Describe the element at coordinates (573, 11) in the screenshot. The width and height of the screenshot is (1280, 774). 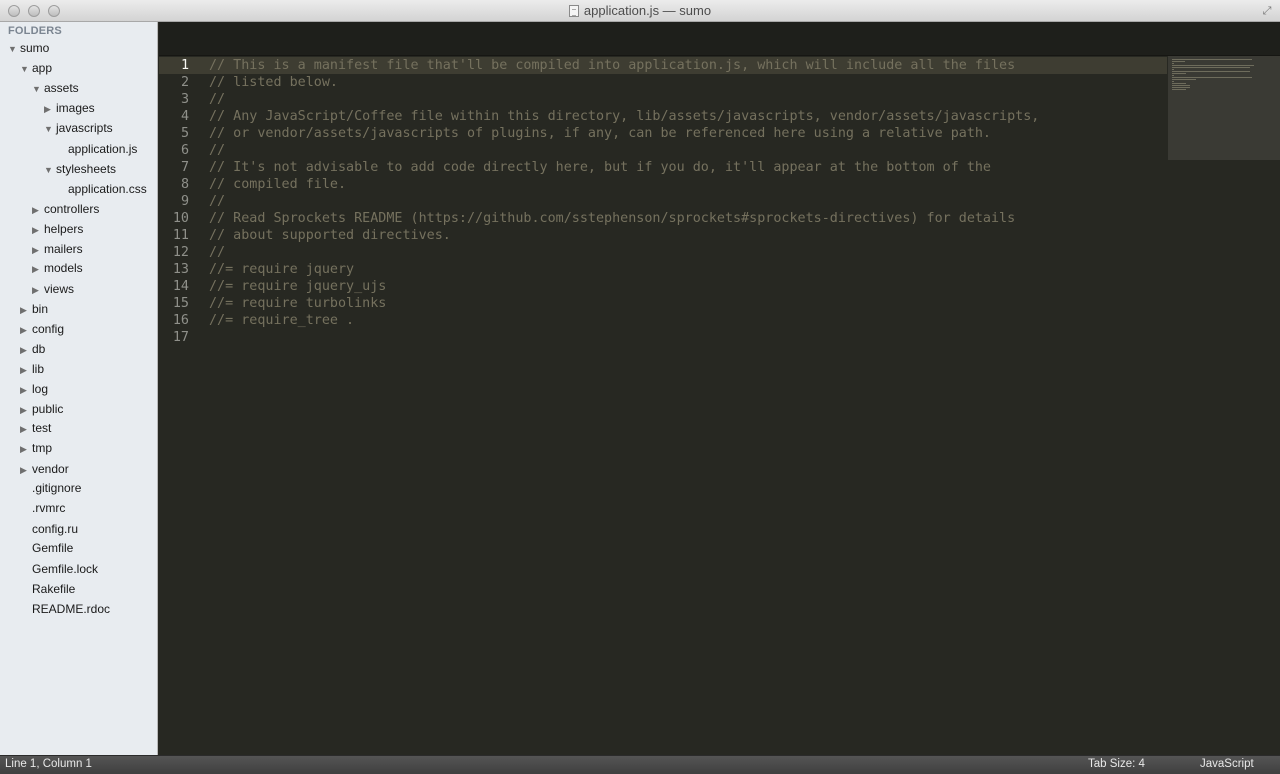
I see `document-icon` at that location.